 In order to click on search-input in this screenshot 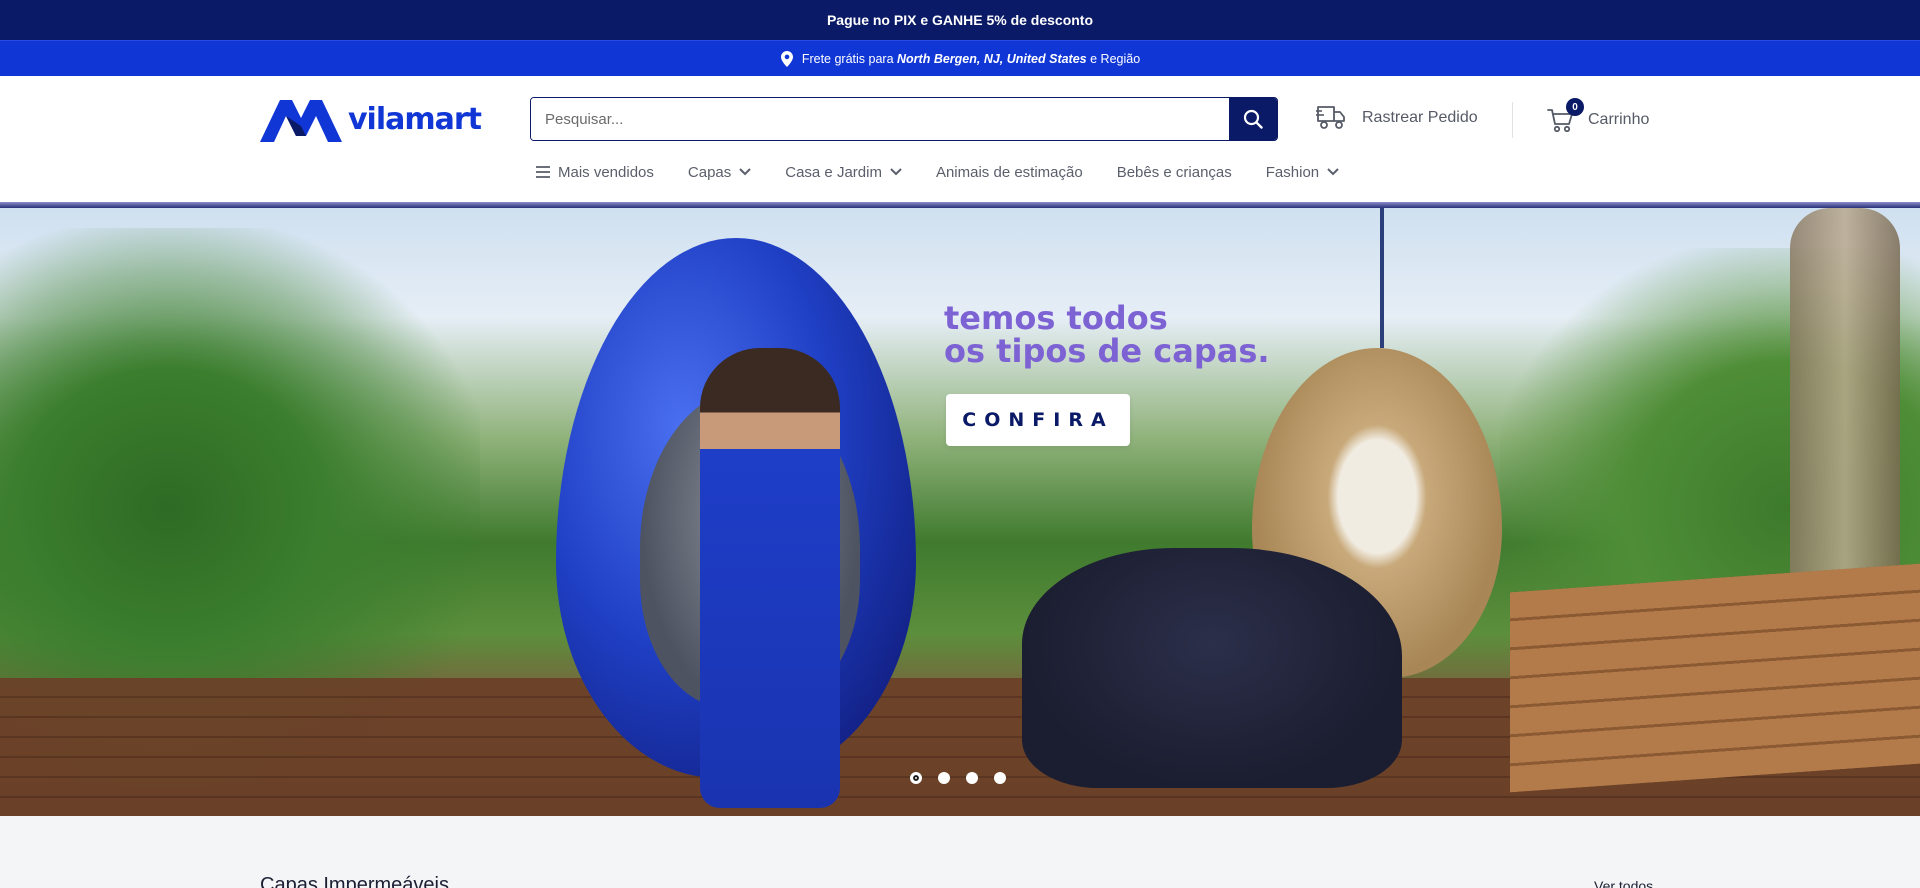, I will do `click(880, 119)`.